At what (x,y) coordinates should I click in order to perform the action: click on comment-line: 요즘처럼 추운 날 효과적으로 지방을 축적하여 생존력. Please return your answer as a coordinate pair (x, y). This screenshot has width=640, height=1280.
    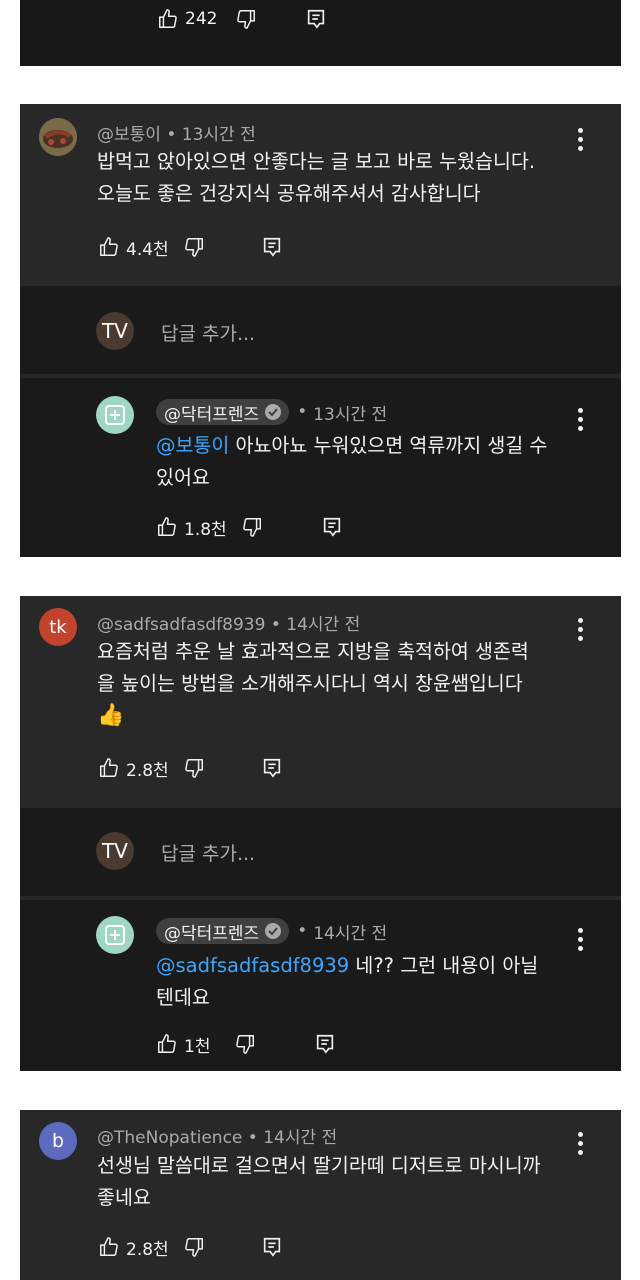
    Looking at the image, I should click on (313, 651).